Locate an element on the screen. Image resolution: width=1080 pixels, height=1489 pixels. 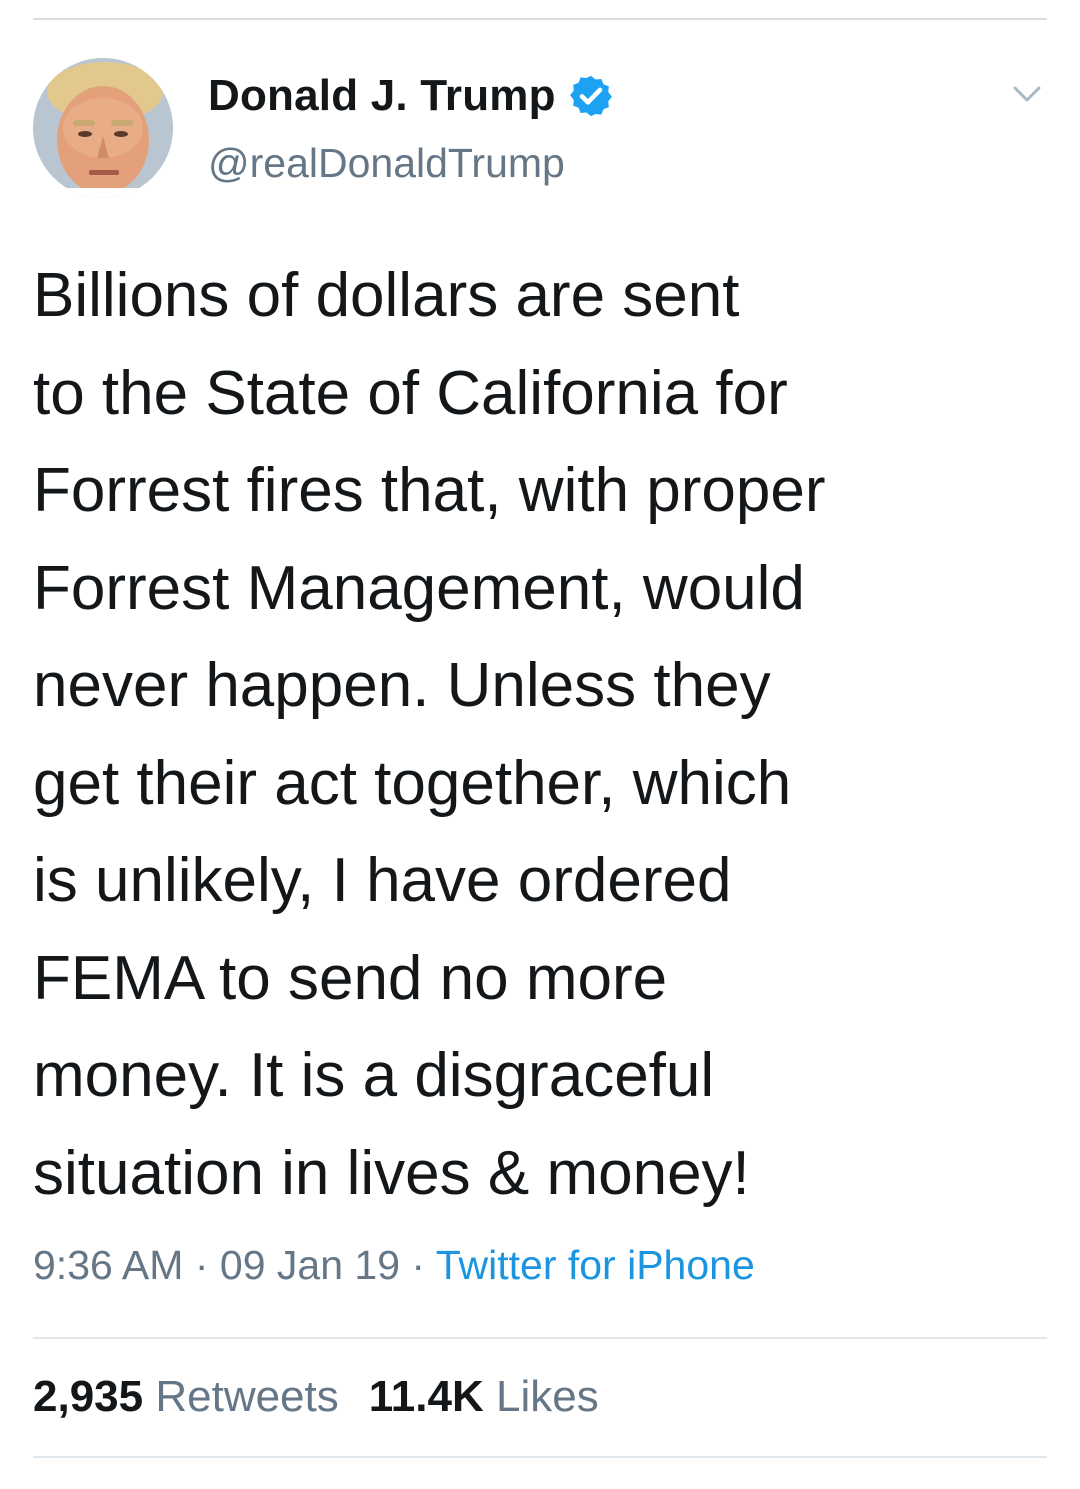
tweet-line: FEMA to send no more is located at coordinates (350, 978).